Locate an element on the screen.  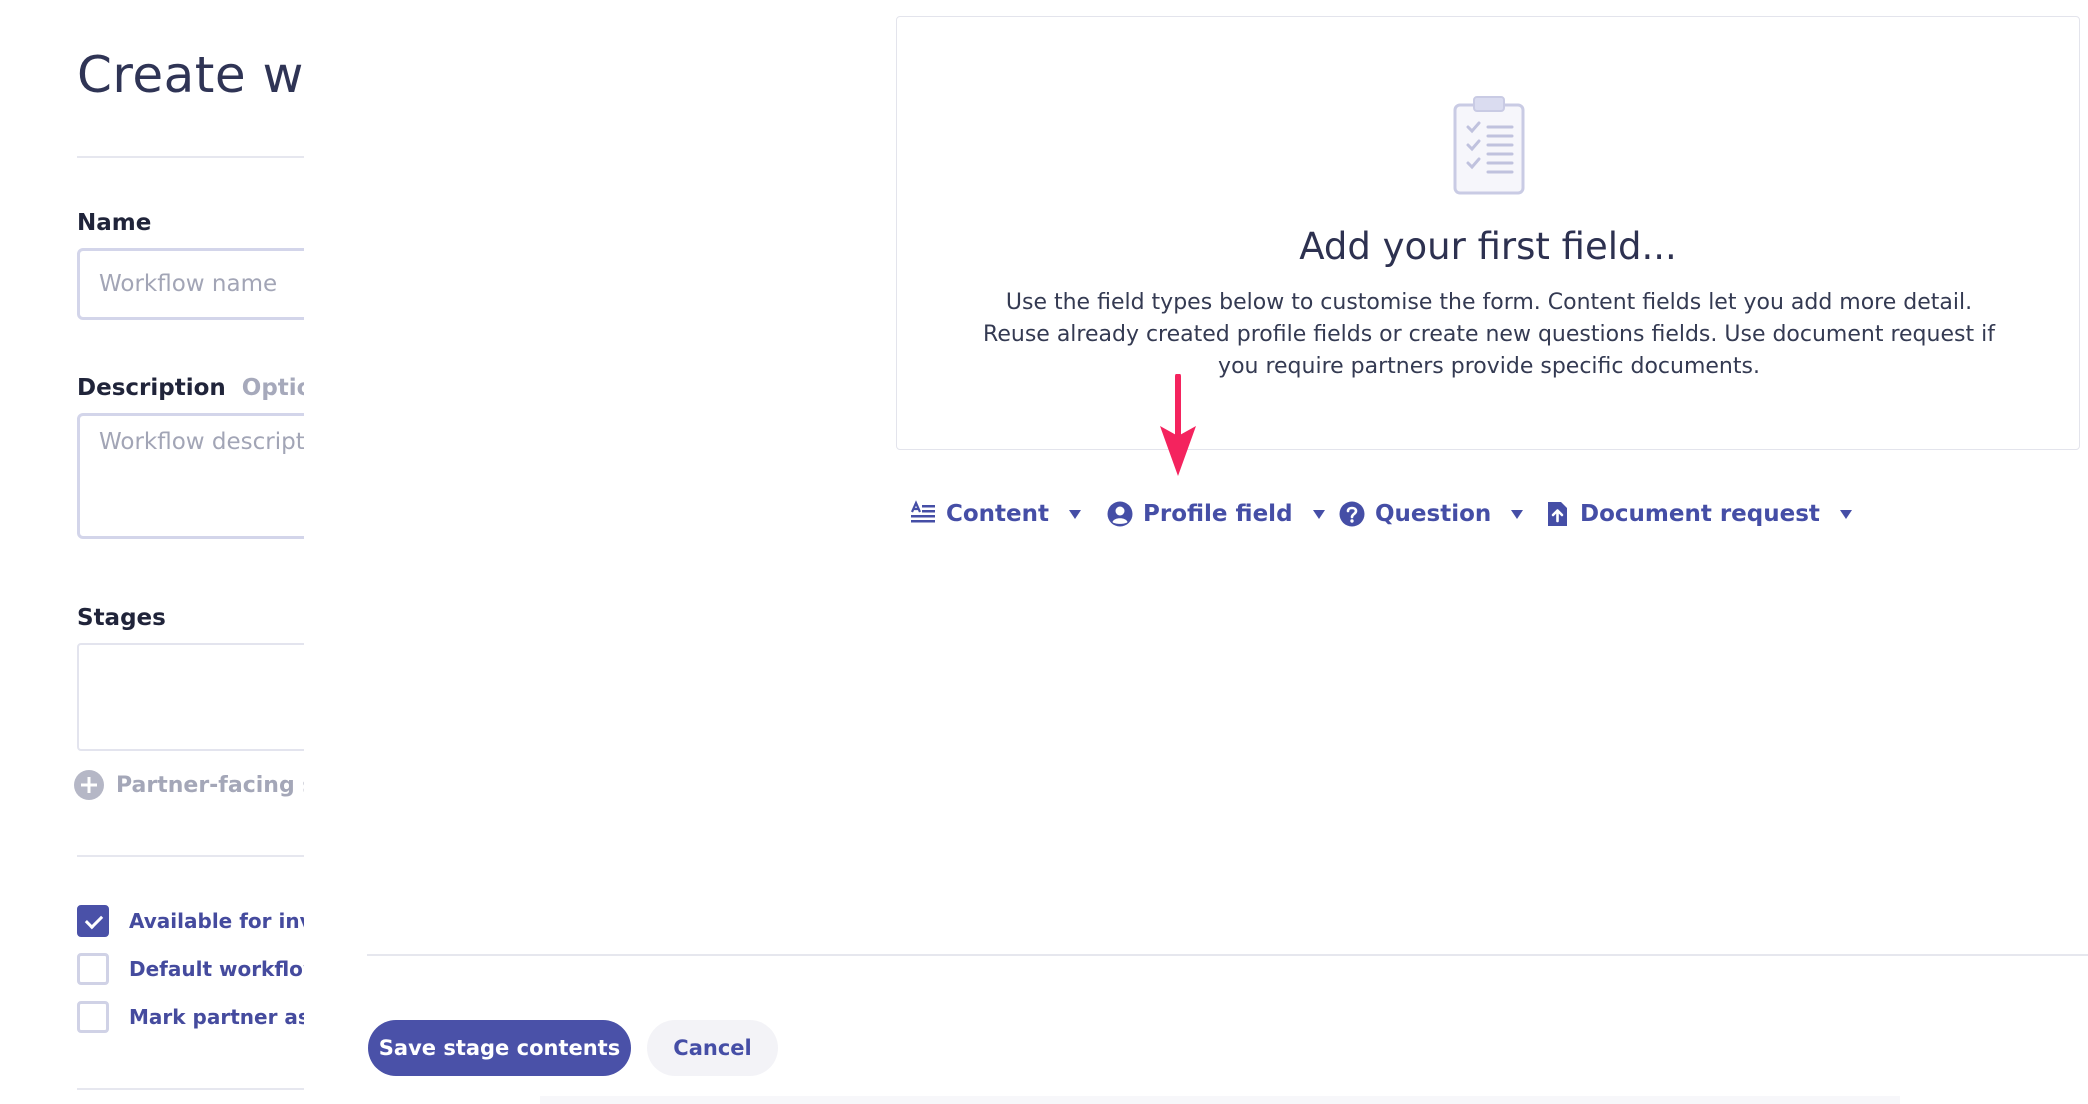
available-for-inviting-checkbox is located at coordinates (93, 921).